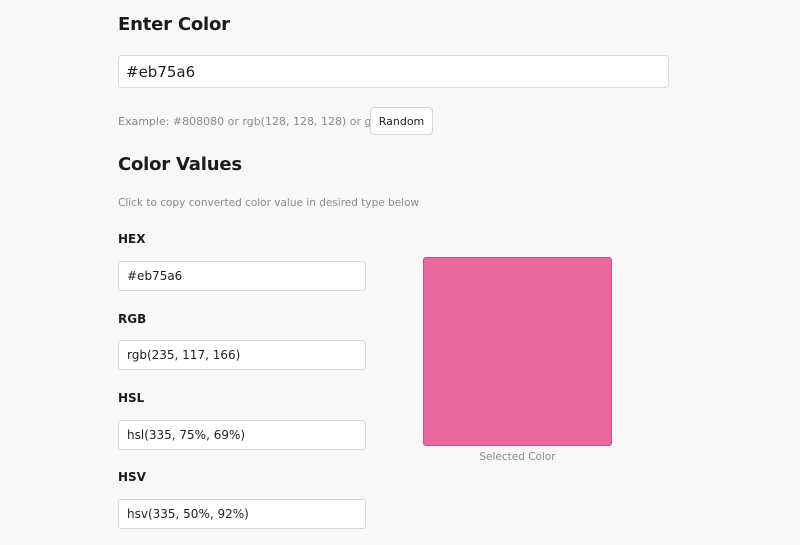  I want to click on random-button: Random, so click(401, 121).